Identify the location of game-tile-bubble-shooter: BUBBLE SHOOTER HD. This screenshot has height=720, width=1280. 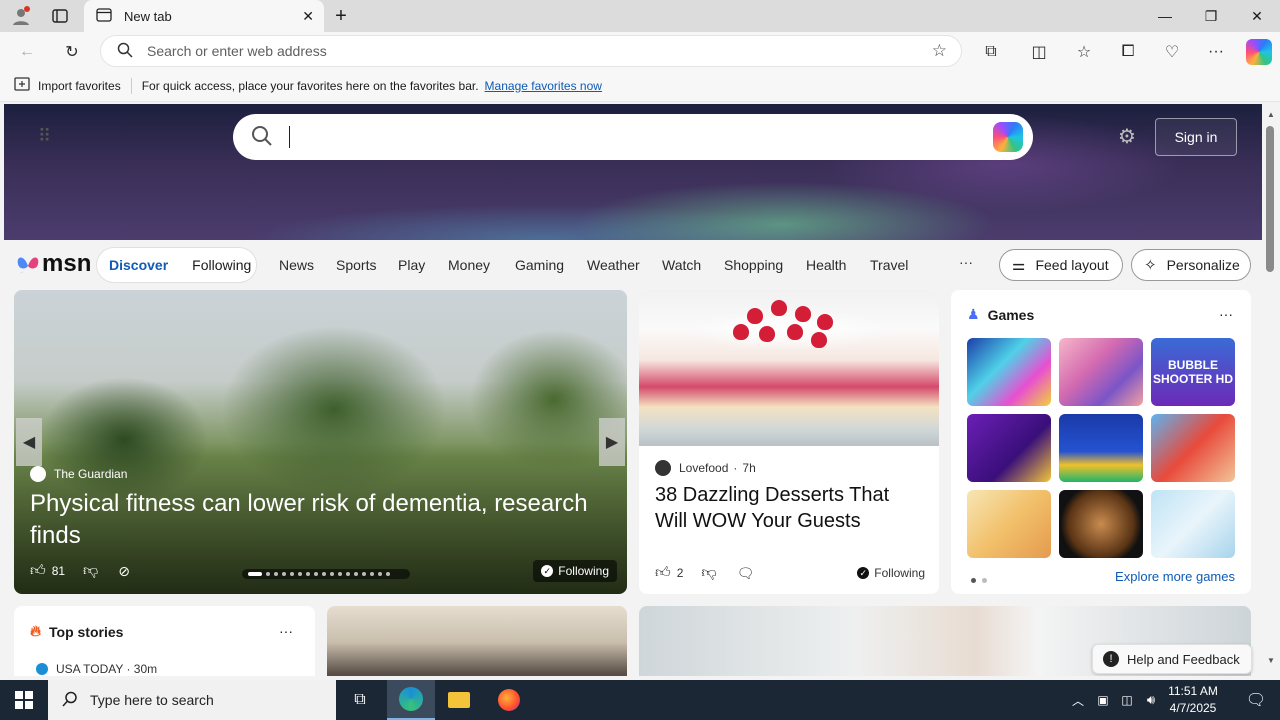
(1193, 372).